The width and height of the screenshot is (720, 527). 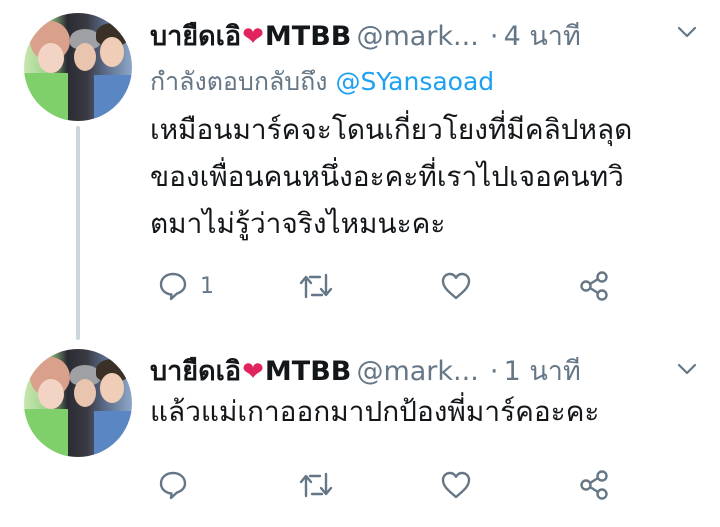 I want to click on timestamp: 4 นาที, so click(x=542, y=36).